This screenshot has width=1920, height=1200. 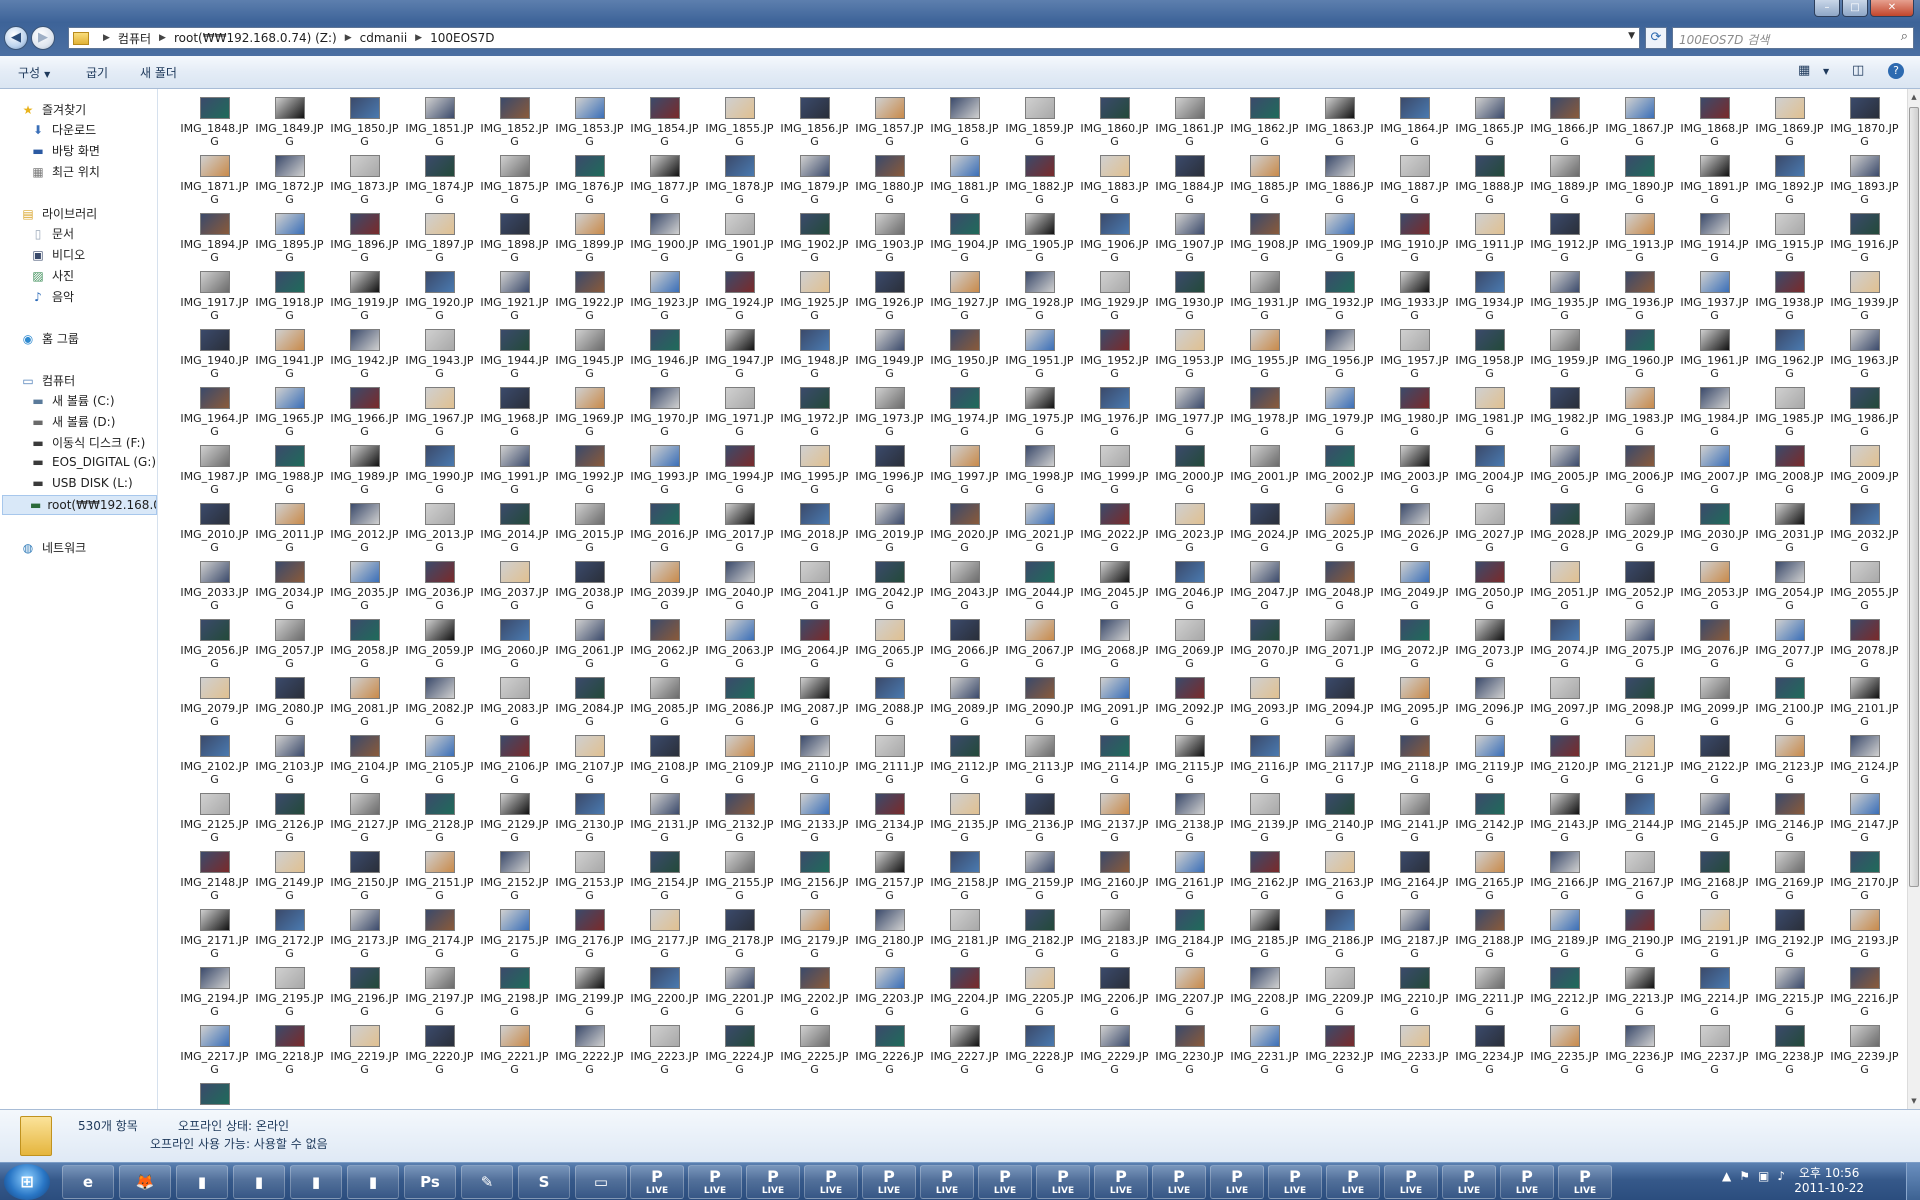 What do you see at coordinates (664, 298) in the screenshot?
I see `file-item: IMG_1923.JPG` at bounding box center [664, 298].